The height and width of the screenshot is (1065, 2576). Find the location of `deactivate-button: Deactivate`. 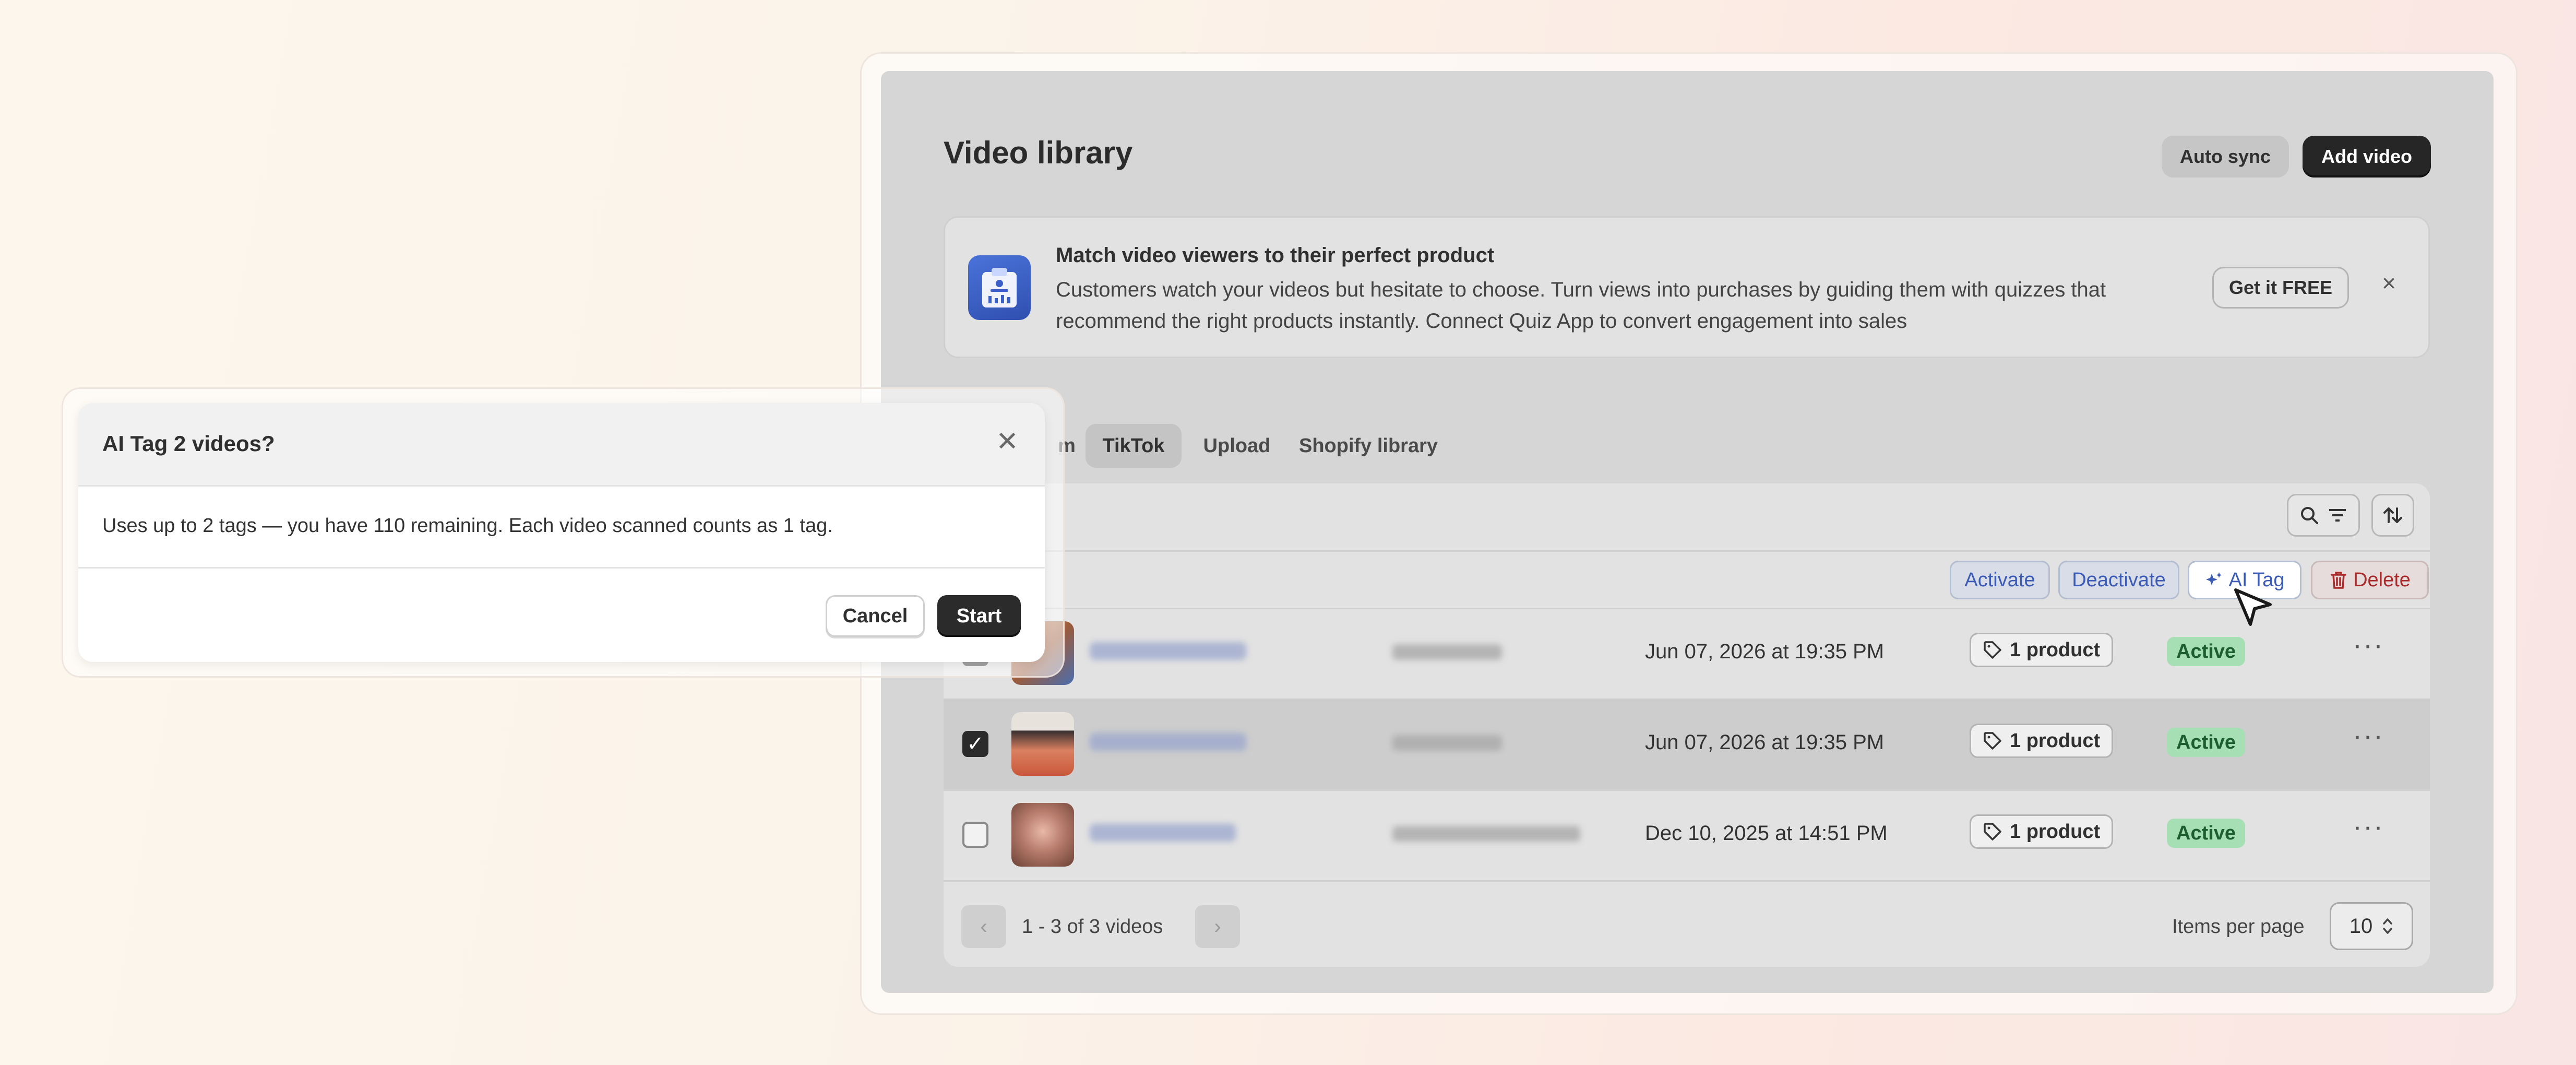

deactivate-button: Deactivate is located at coordinates (2118, 580).